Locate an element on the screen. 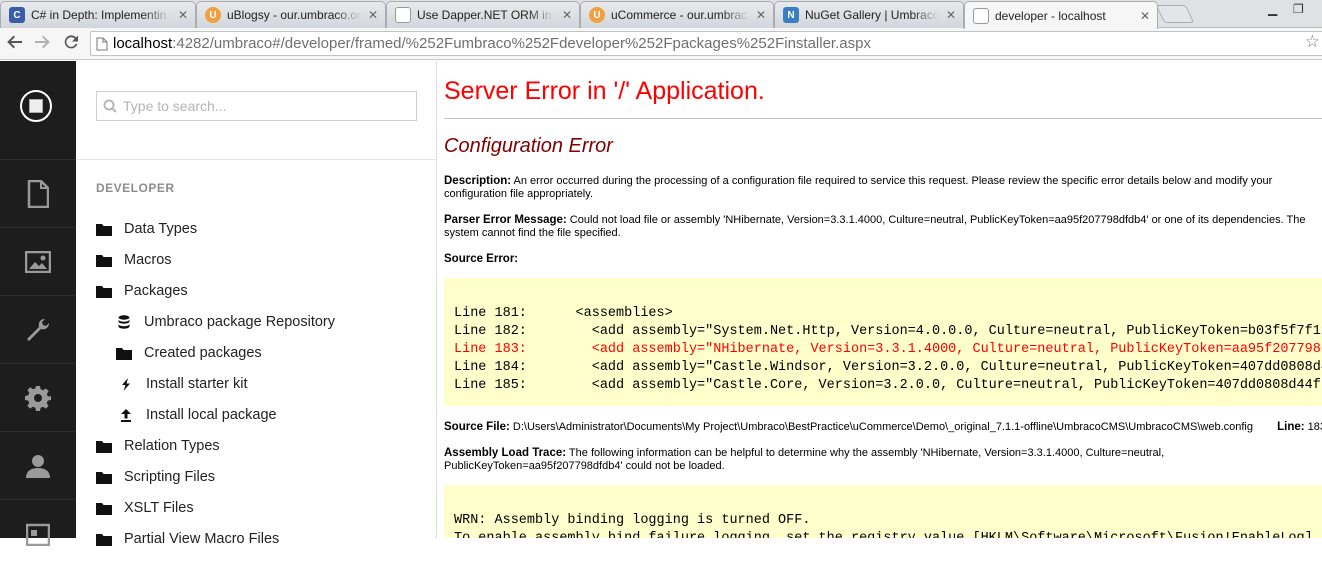 The width and height of the screenshot is (1322, 567). tree-item-install-starter-kit: Install starter kit is located at coordinates (183, 384).